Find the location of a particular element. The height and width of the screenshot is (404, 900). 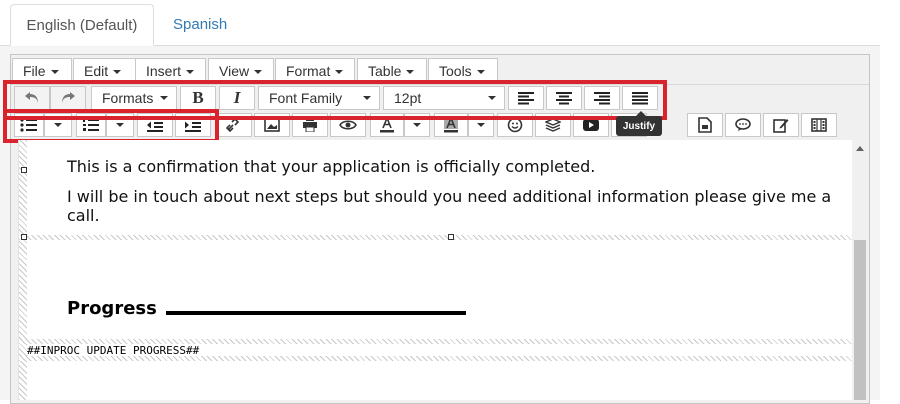

menu-insert-label: Insert is located at coordinates (164, 71).